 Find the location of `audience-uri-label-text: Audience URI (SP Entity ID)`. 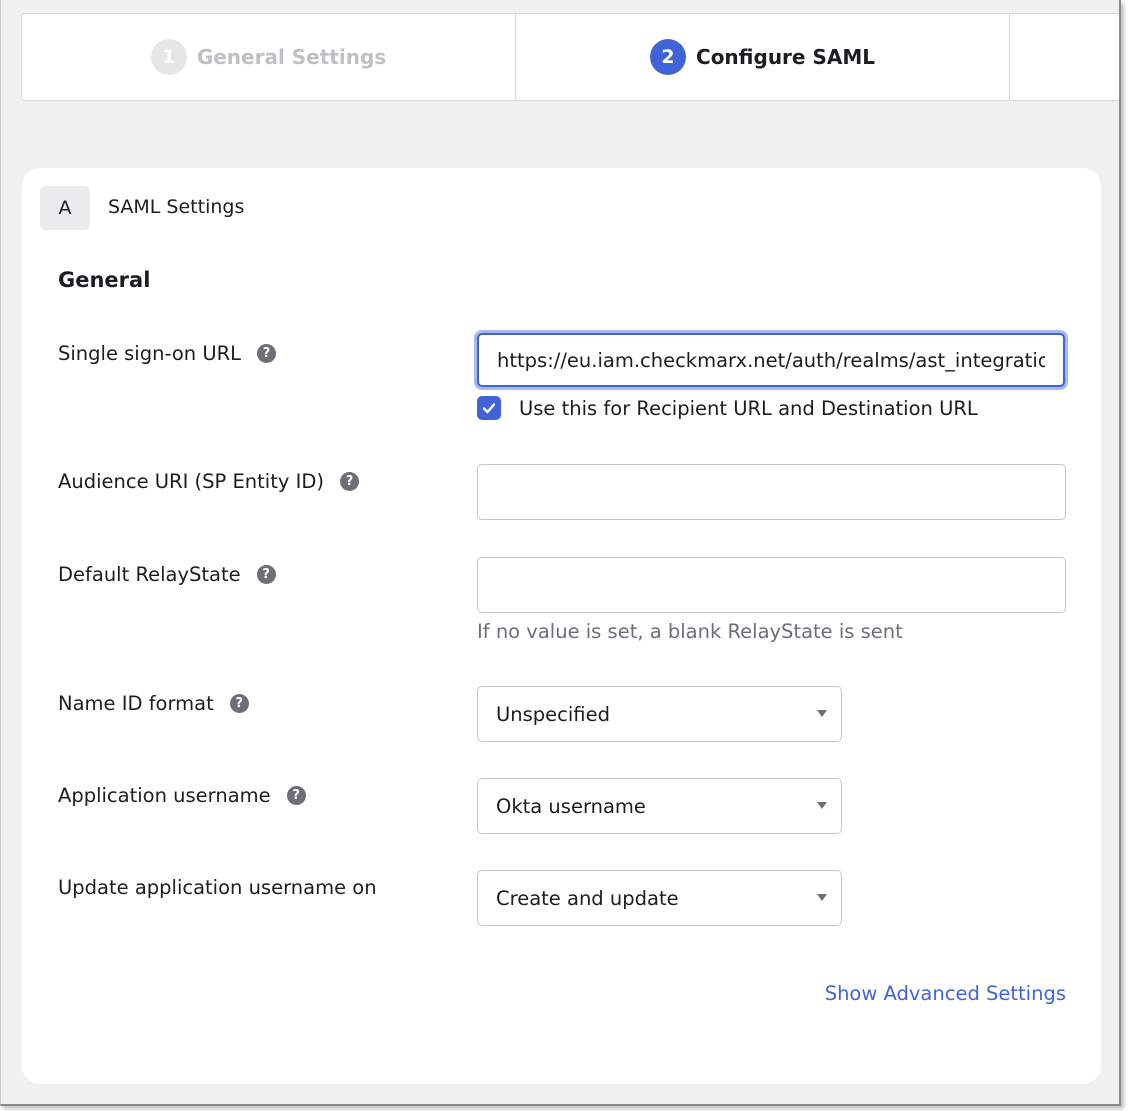

audience-uri-label-text: Audience URI (SP Entity ID) is located at coordinates (191, 481).